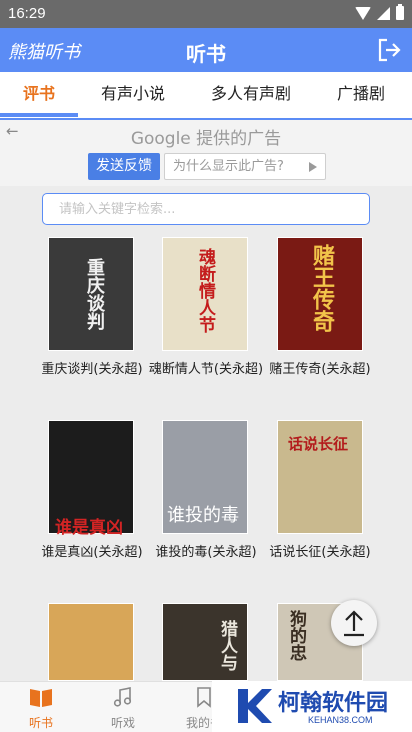  Describe the element at coordinates (206, 95) in the screenshot. I see `category-tabs: 评书 有声小说 多人有声剧 广播剧` at that location.